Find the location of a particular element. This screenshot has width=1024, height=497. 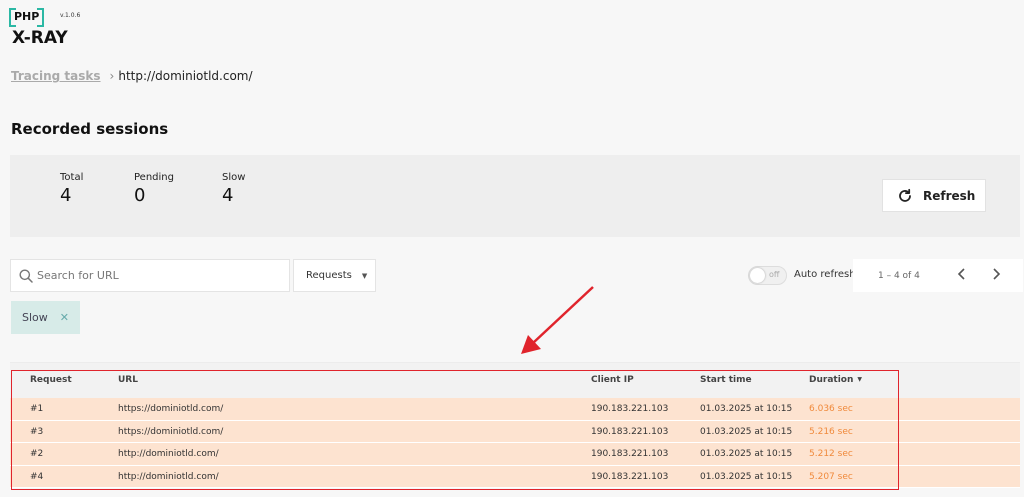

filter-chip-label: Slow is located at coordinates (35, 317).